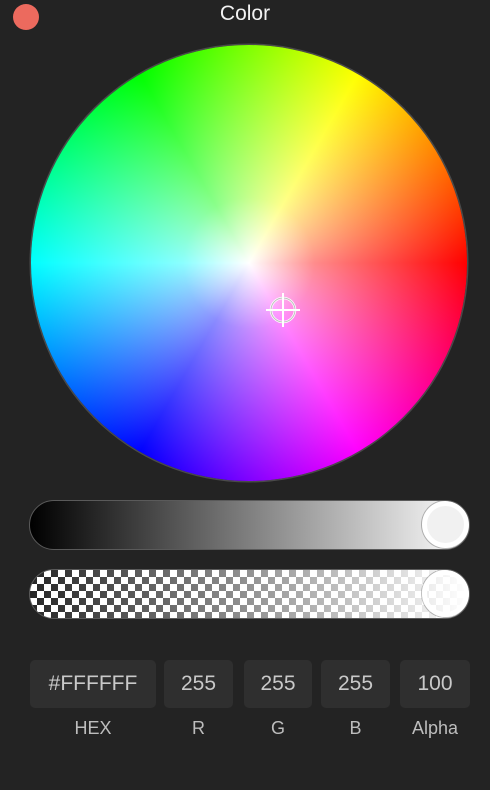 The height and width of the screenshot is (790, 490). I want to click on alpha-label: Alpha, so click(435, 728).